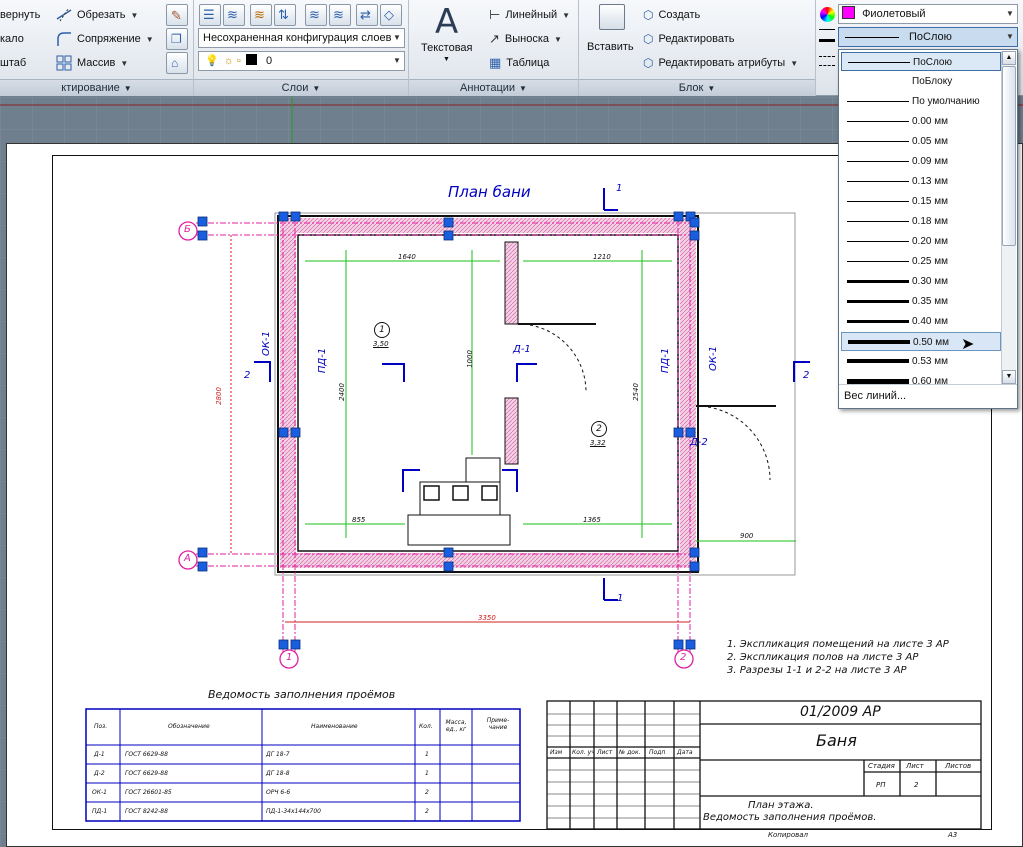 Image resolution: width=1023 pixels, height=847 pixels. What do you see at coordinates (340, 15) in the screenshot?
I see `layer-lock-button: ≋` at bounding box center [340, 15].